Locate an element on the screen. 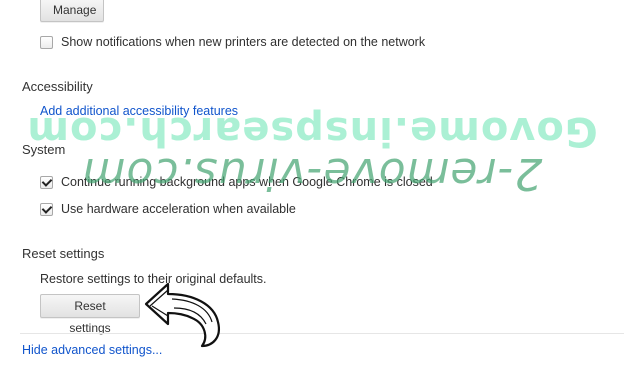  pointer-arrow-icon is located at coordinates (182, 315).